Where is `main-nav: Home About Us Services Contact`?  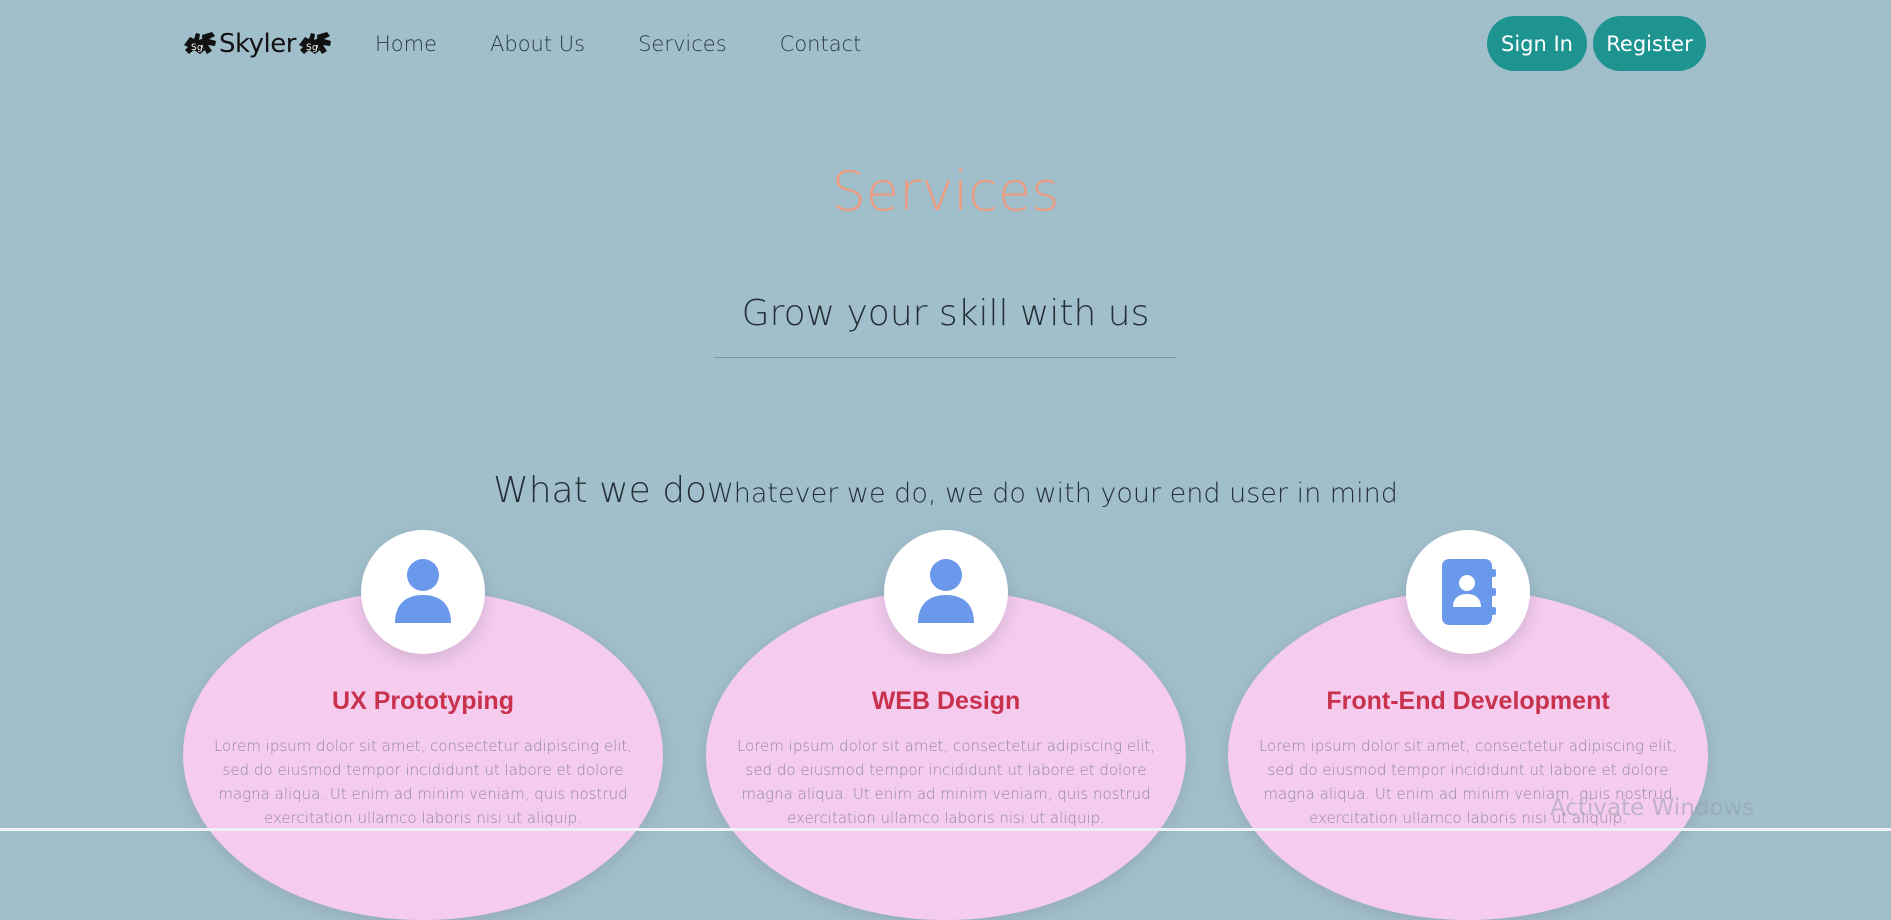 main-nav: Home About Us Services Contact is located at coordinates (644, 44).